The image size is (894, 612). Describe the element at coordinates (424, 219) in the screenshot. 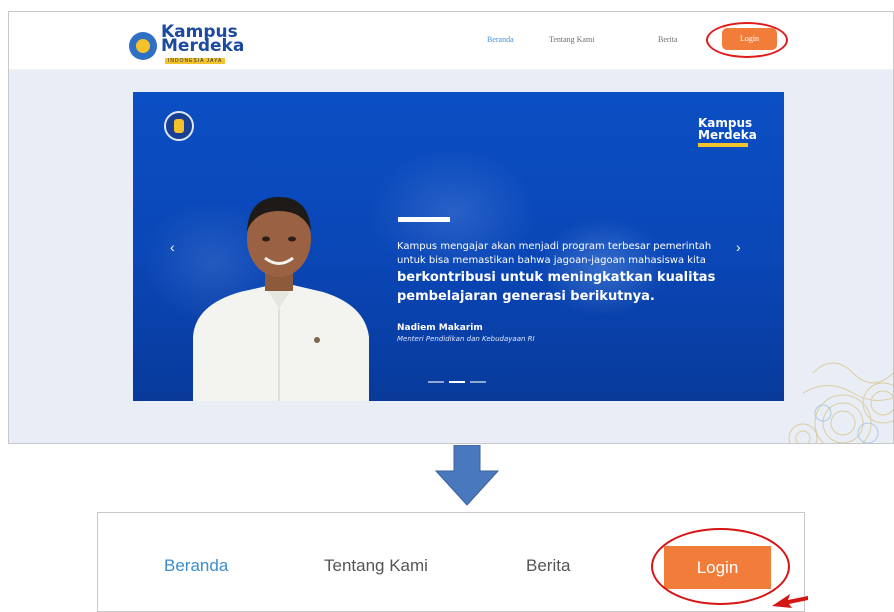

I see `quote-accent-bar` at that location.